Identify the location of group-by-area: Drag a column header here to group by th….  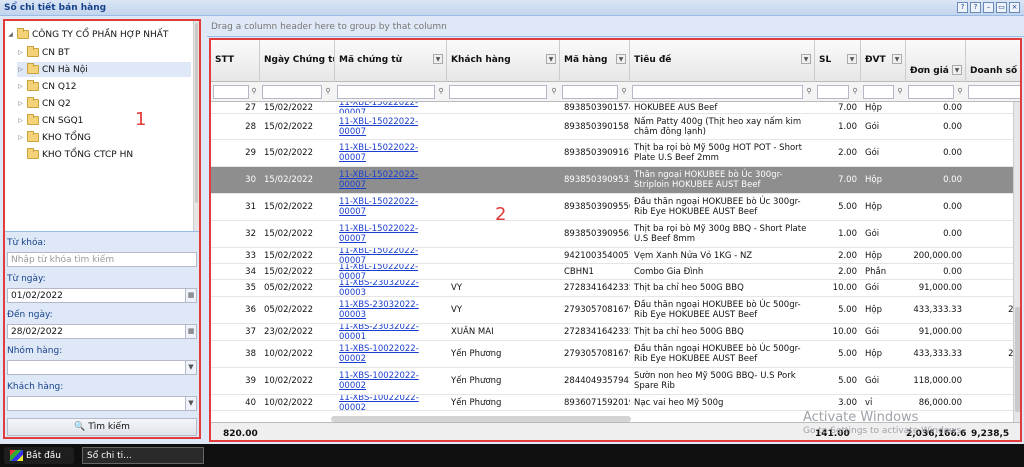
(615, 27).